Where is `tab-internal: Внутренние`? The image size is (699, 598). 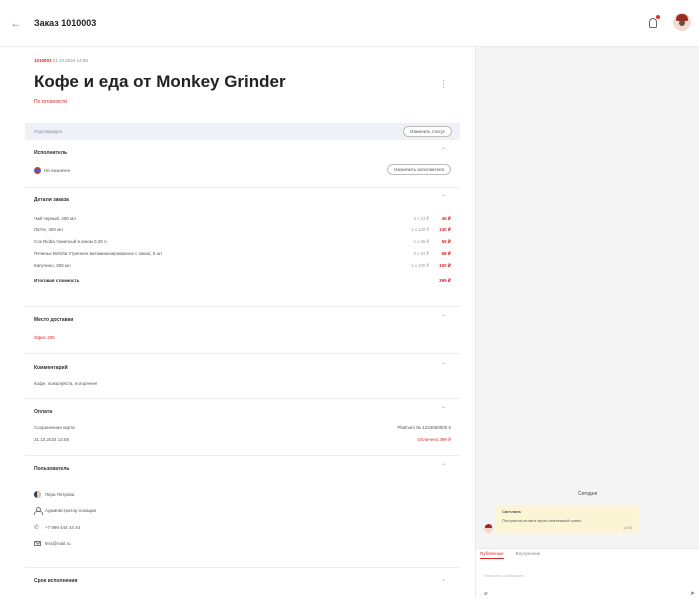 tab-internal: Внутренние is located at coordinates (528, 555).